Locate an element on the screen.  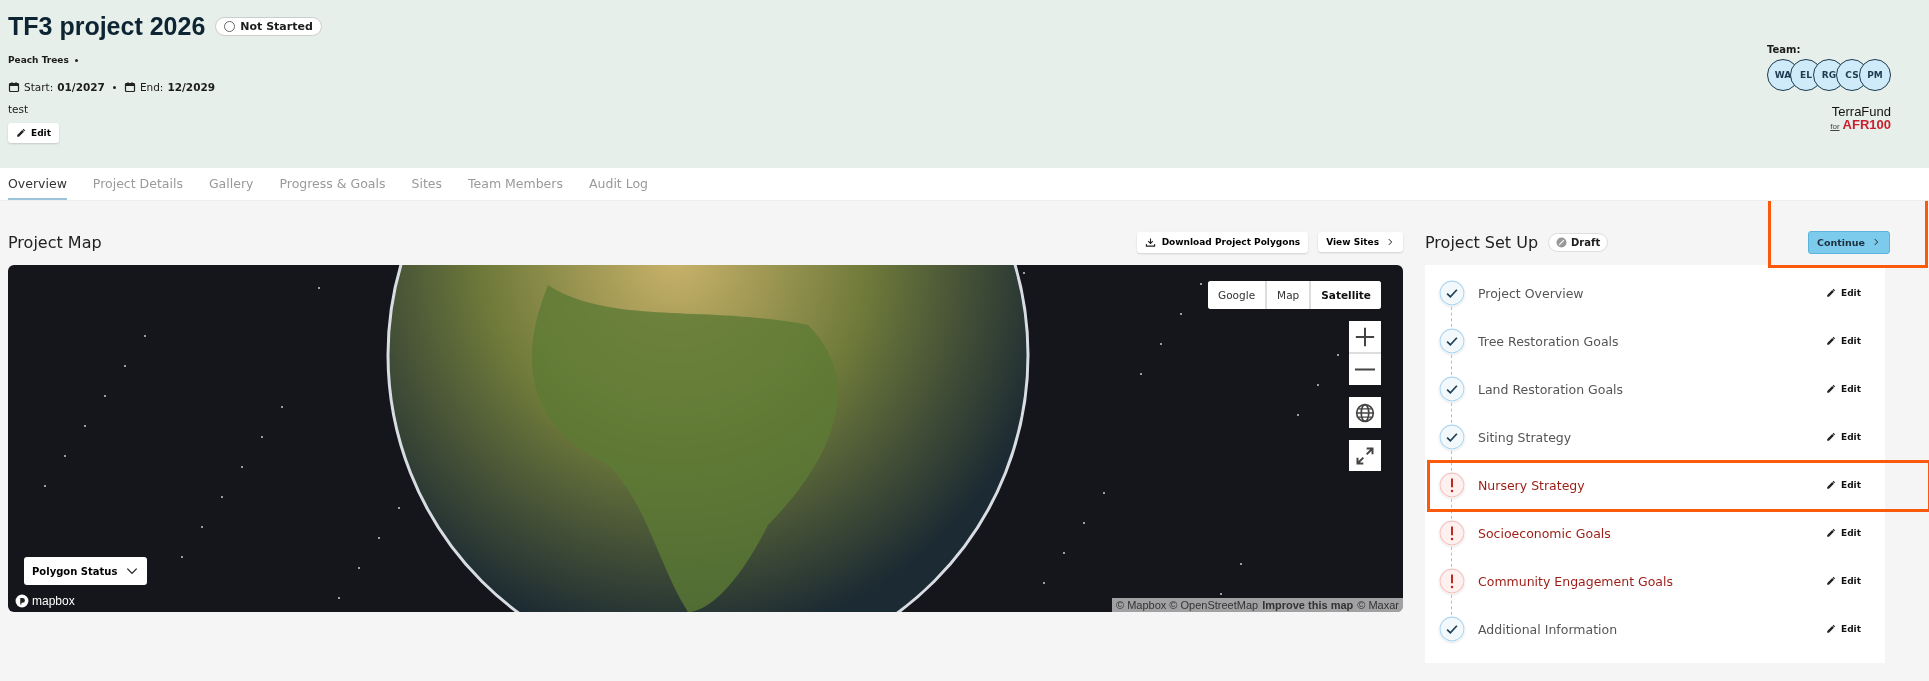
attribution-text: © Maxar is located at coordinates (1378, 605).